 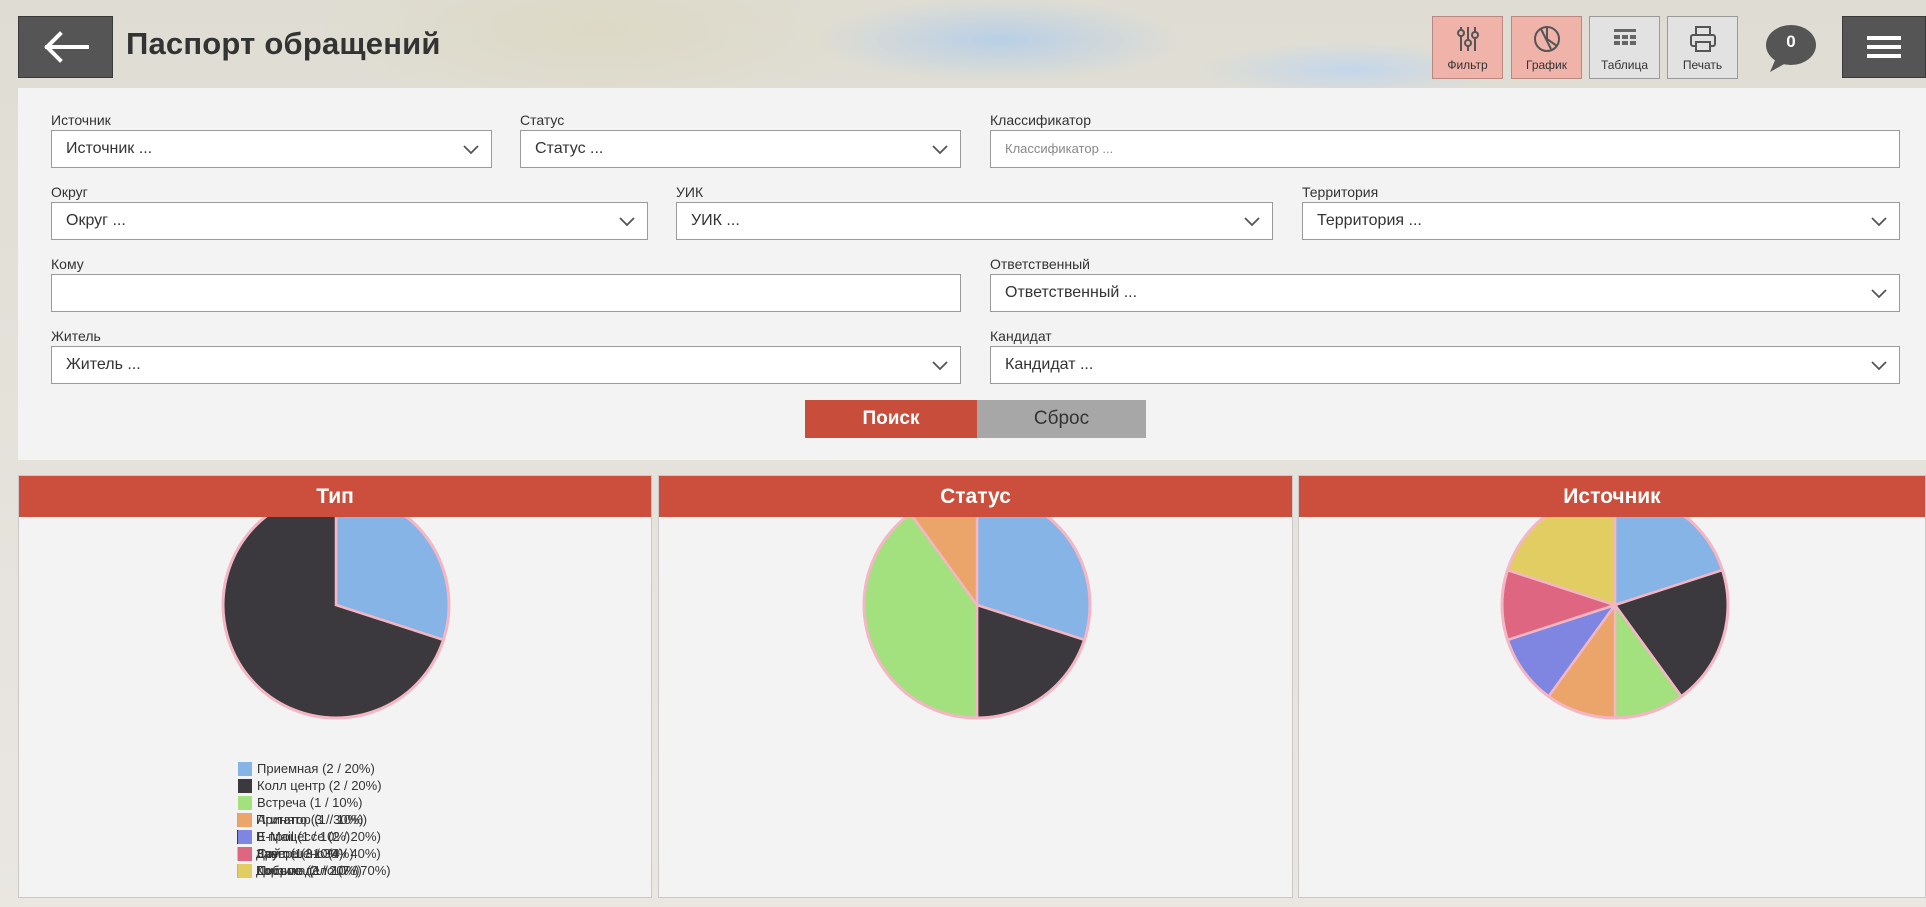 I want to click on legend-label: Агитатор (1 / 10%), so click(x=312, y=819).